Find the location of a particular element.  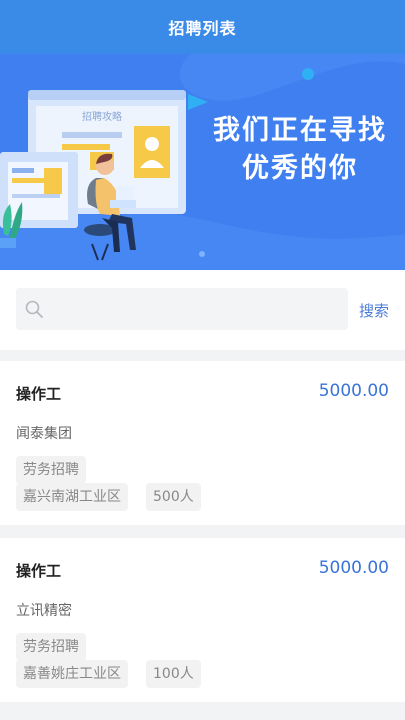

search-button: 搜索 is located at coordinates (374, 310).